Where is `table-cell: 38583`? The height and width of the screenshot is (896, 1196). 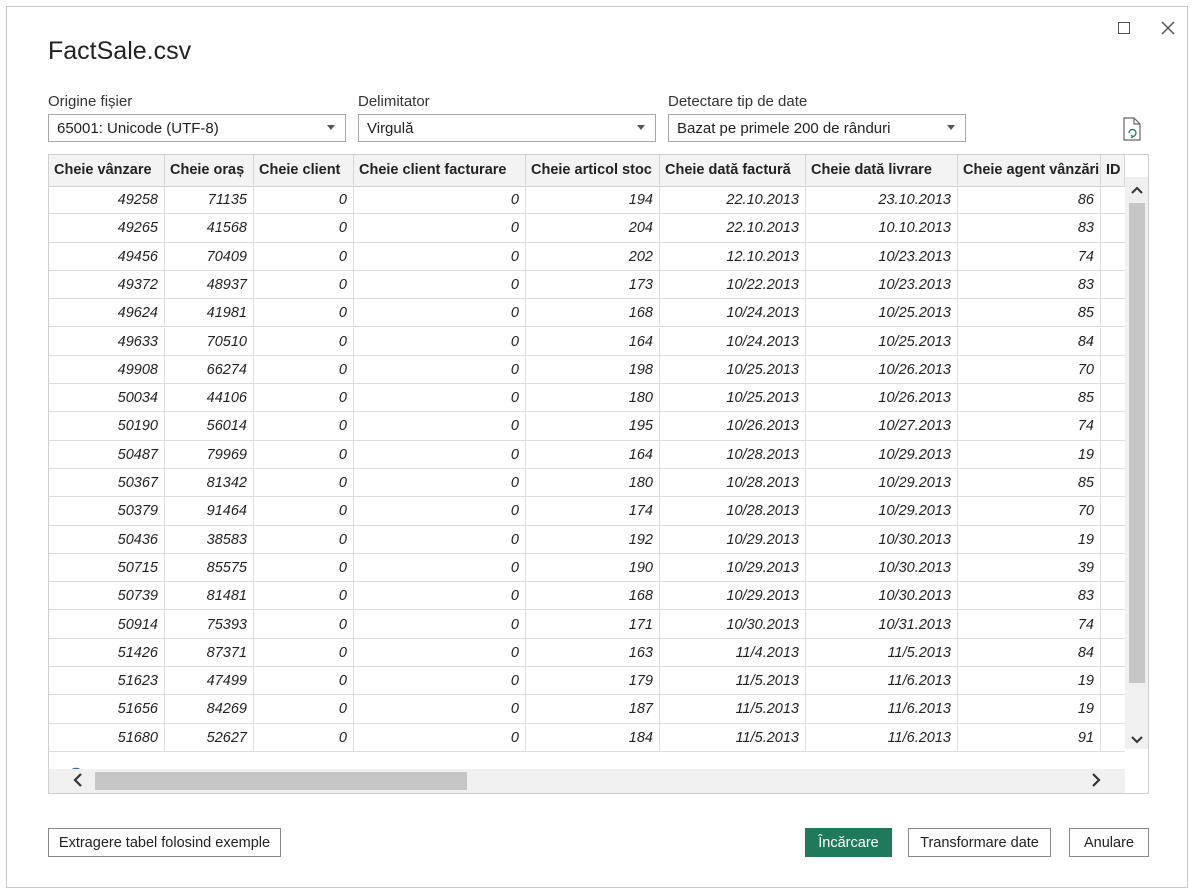
table-cell: 38583 is located at coordinates (209, 539).